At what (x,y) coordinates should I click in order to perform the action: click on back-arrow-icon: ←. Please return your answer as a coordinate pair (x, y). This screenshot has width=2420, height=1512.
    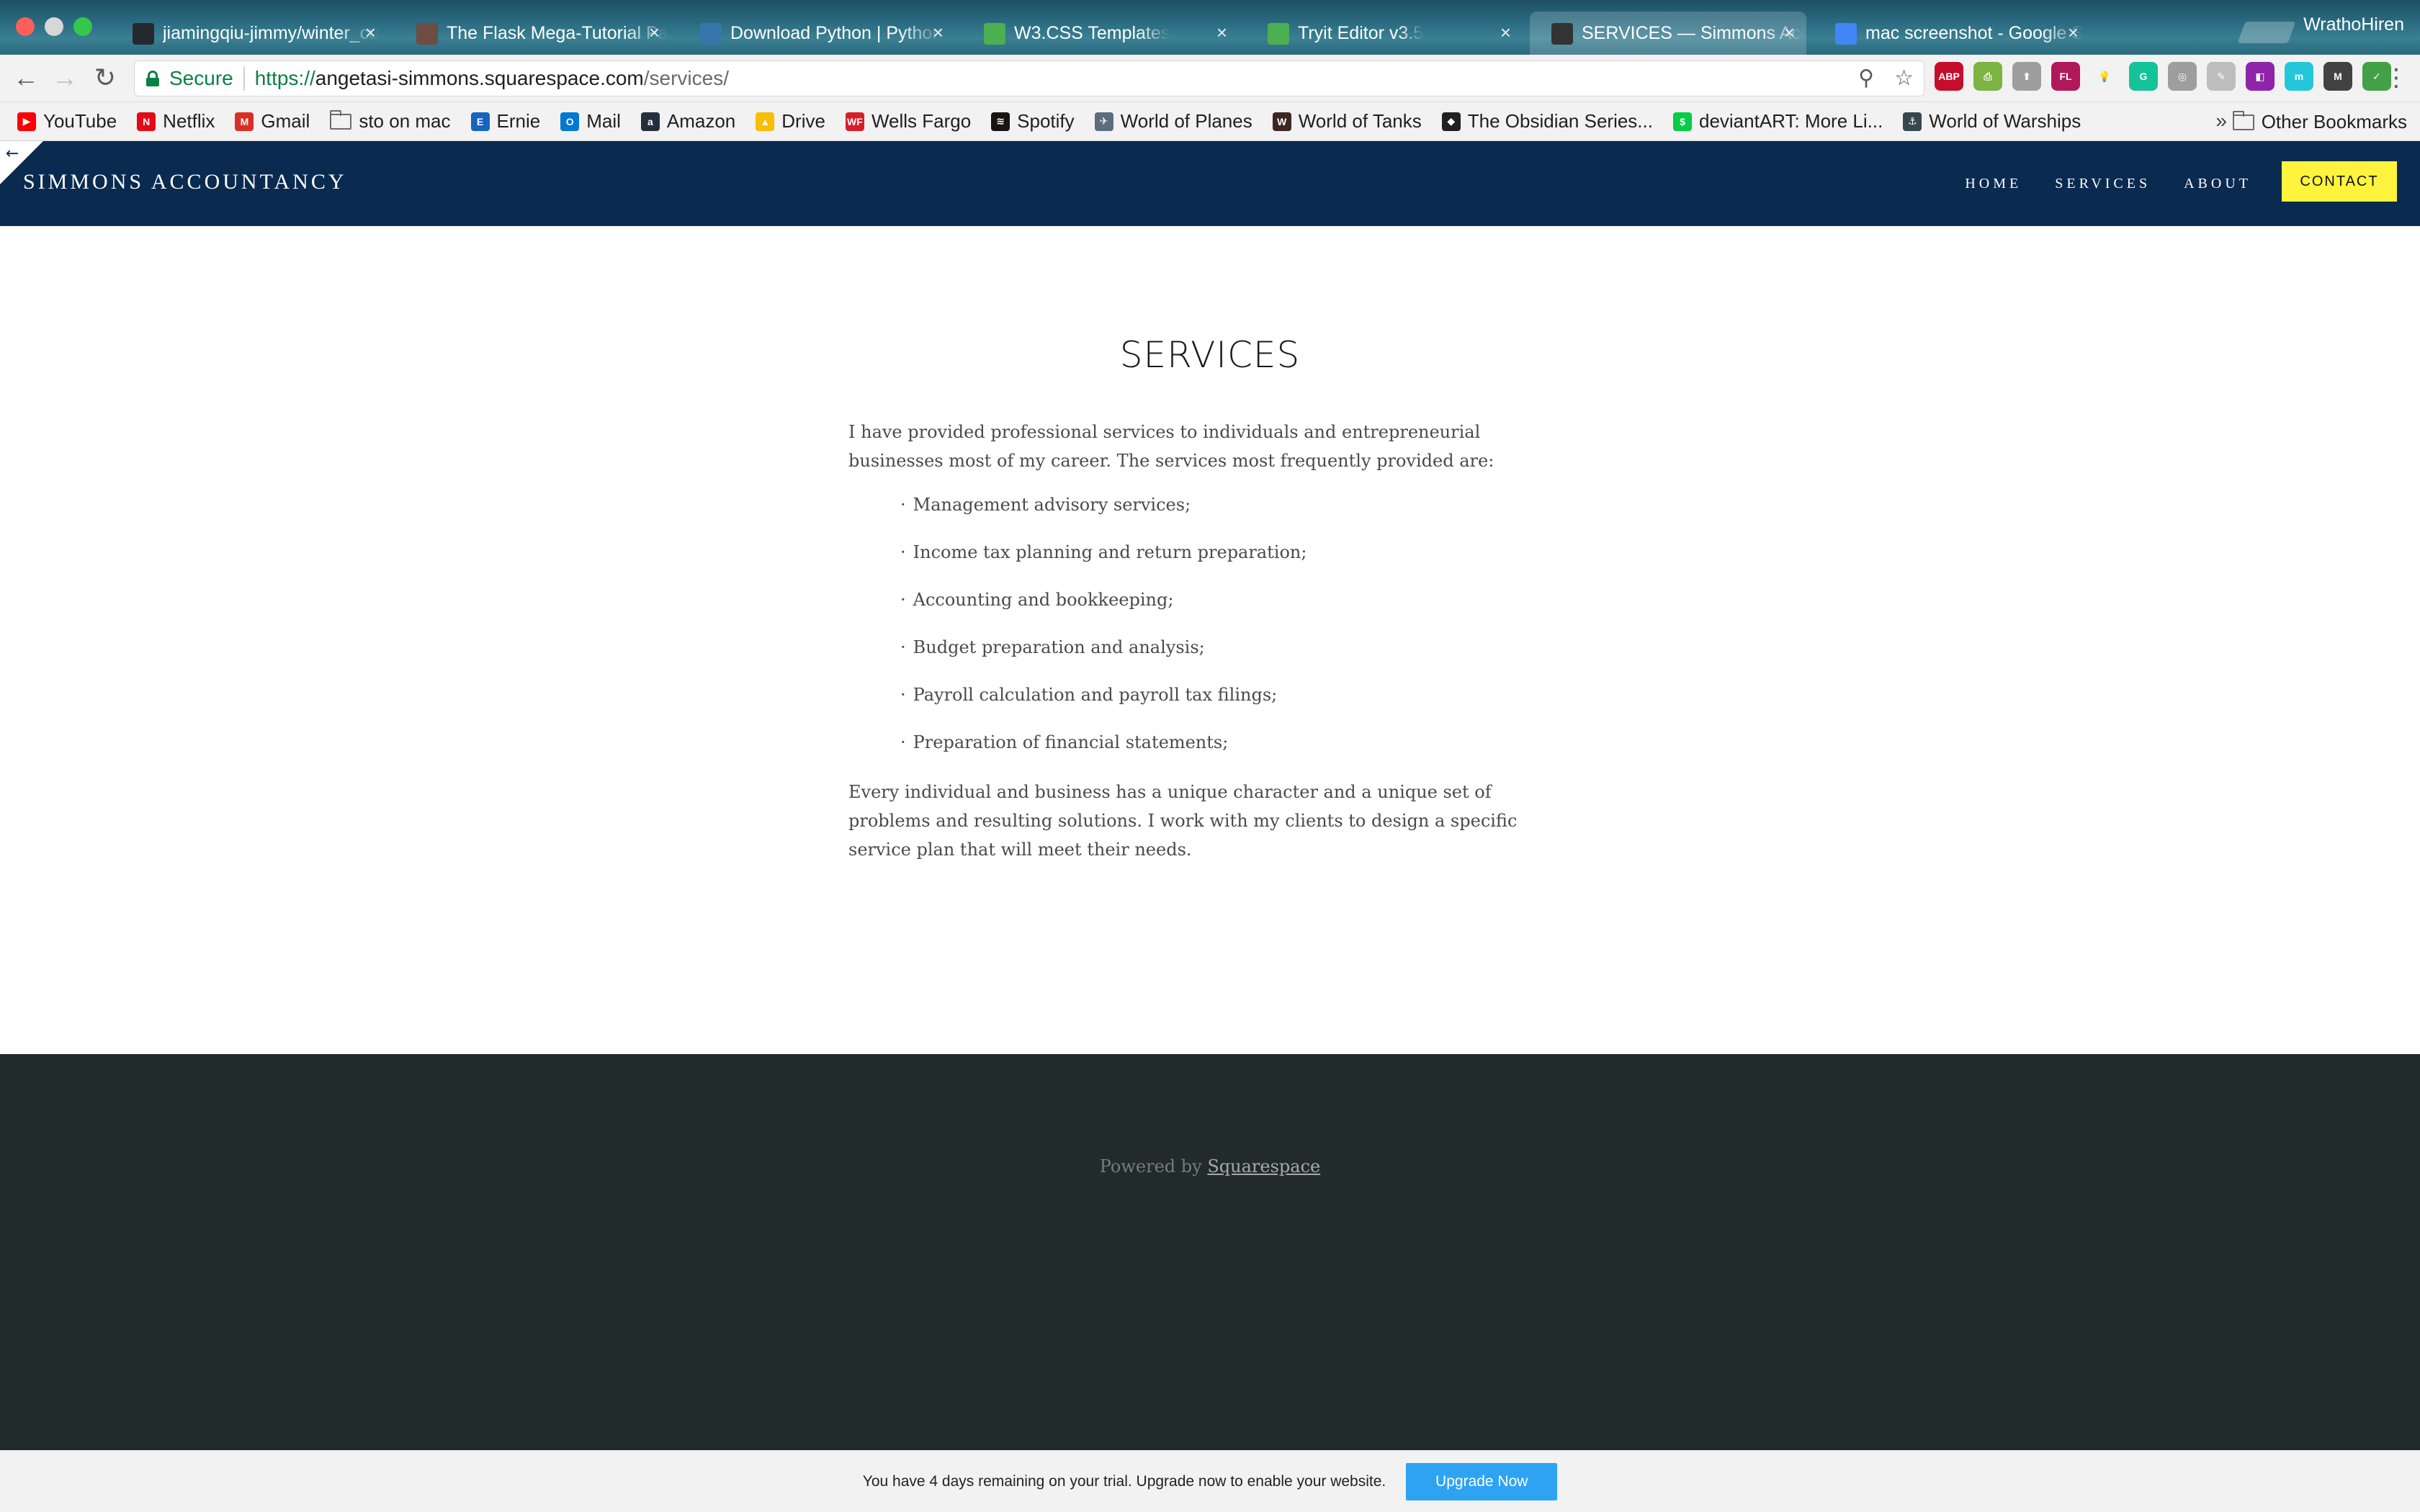
    Looking at the image, I should click on (26, 77).